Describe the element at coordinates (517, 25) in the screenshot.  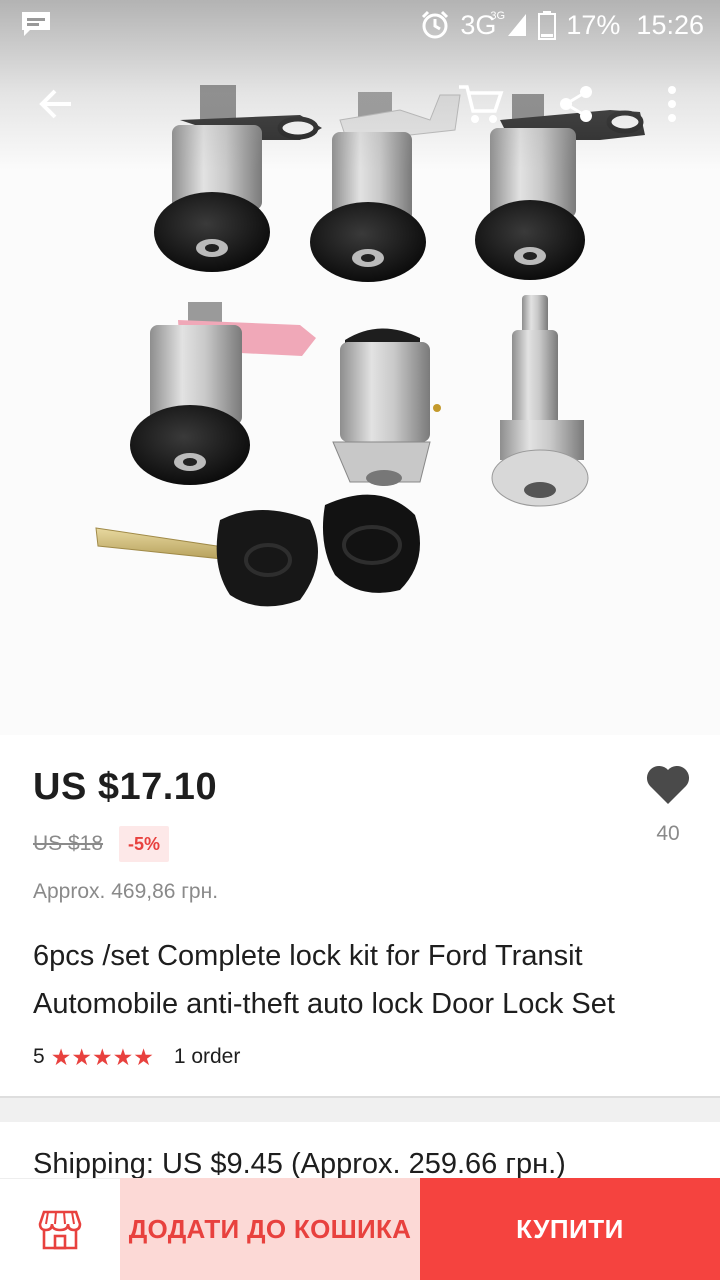
I see `signal-icon` at that location.